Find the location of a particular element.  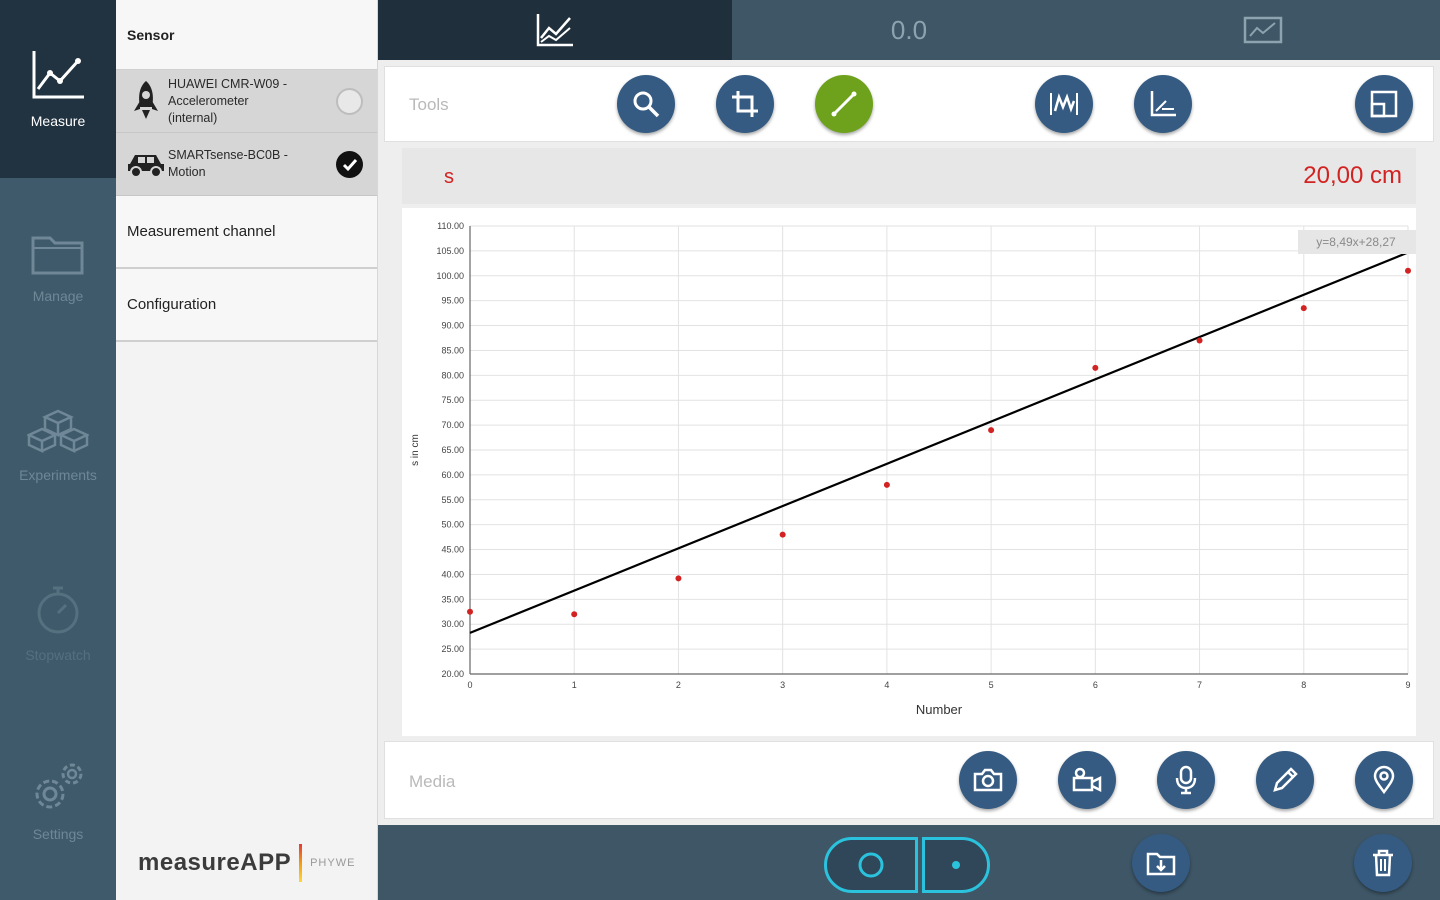

sensor-header: Sensor is located at coordinates (246, 35).